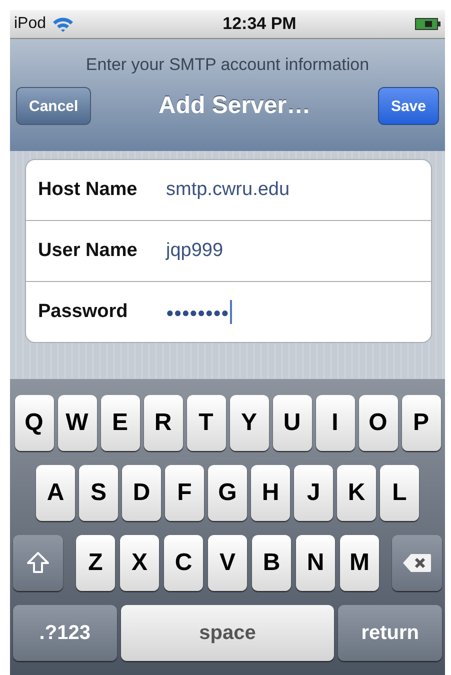  Describe the element at coordinates (227, 65) in the screenshot. I see `nav-prompt: Enter your SMTP account information` at that location.